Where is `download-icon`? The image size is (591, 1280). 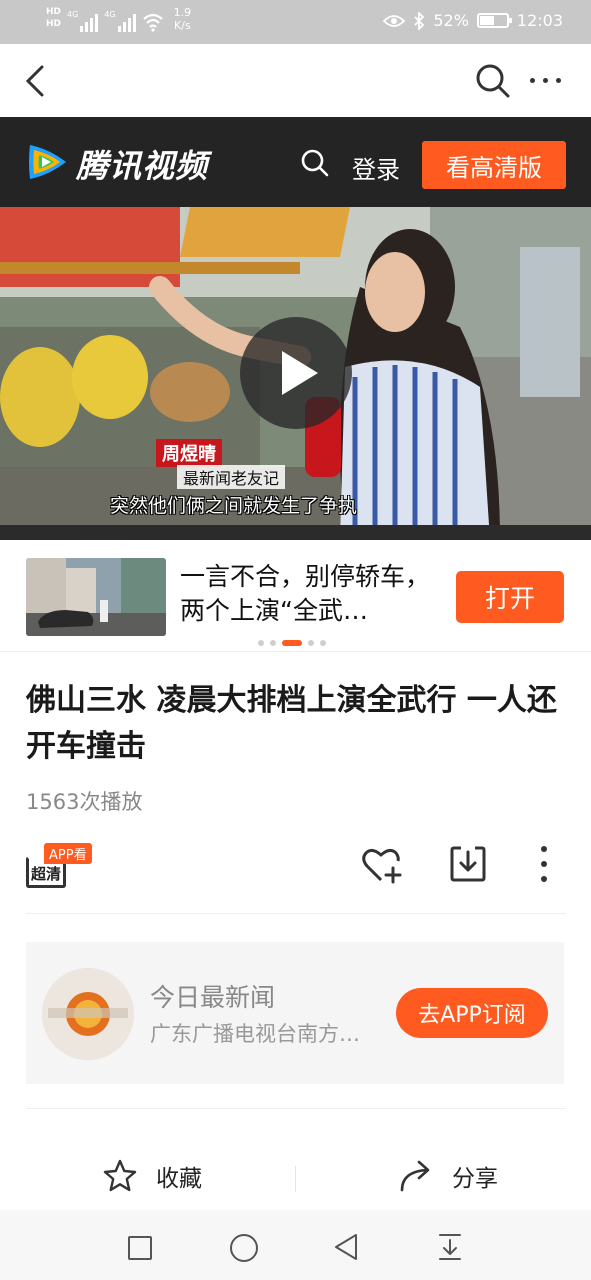 download-icon is located at coordinates (468, 864).